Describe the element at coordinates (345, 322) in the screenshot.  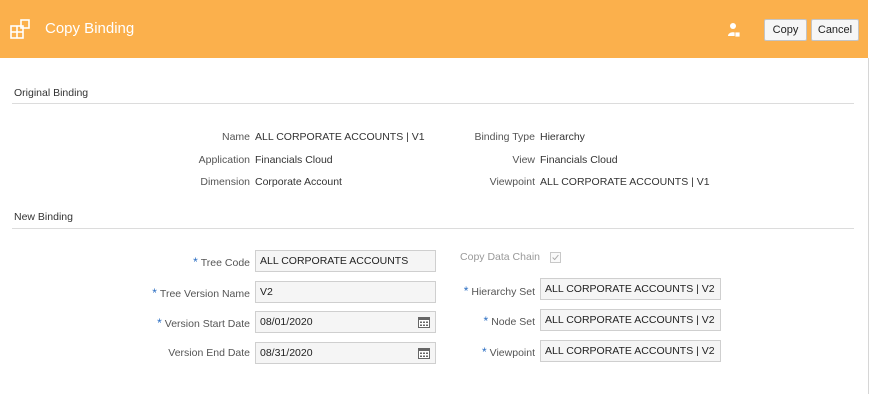
I see `version-start-date-field: 08/01/2020` at that location.